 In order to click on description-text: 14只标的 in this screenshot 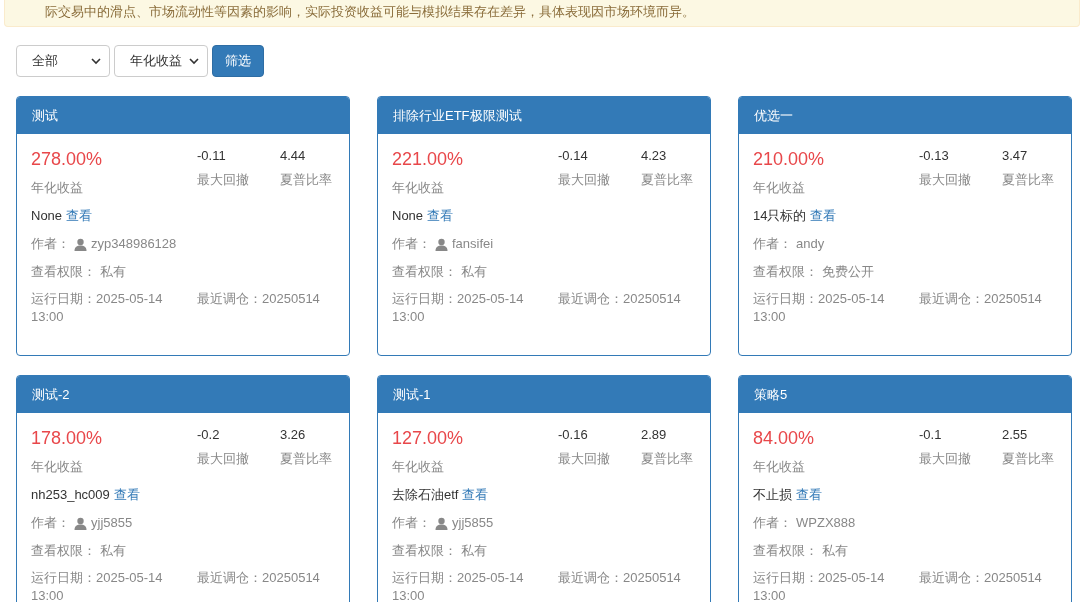, I will do `click(780, 216)`.